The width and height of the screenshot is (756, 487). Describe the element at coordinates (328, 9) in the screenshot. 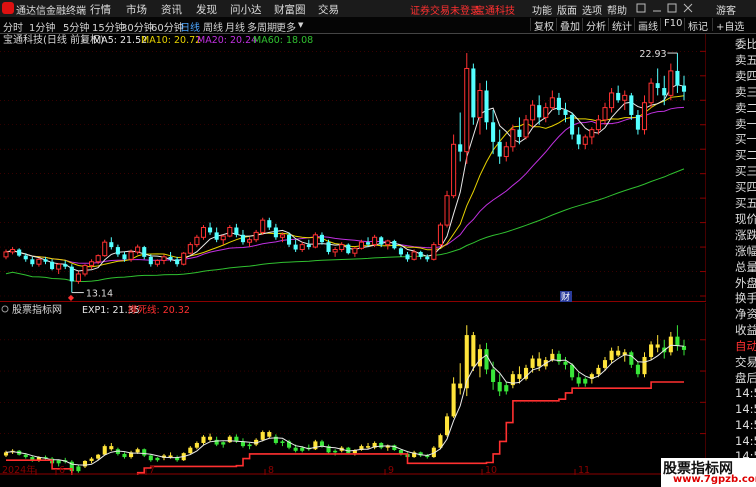

I see `menu-item-trade: 交易` at that location.